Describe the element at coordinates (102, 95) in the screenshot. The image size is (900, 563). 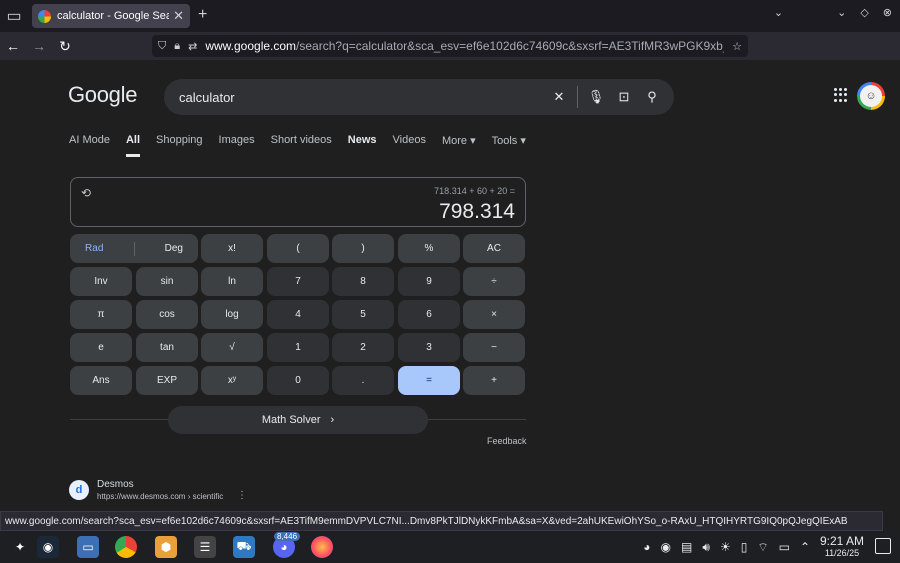
I see `google-logo: Google` at that location.